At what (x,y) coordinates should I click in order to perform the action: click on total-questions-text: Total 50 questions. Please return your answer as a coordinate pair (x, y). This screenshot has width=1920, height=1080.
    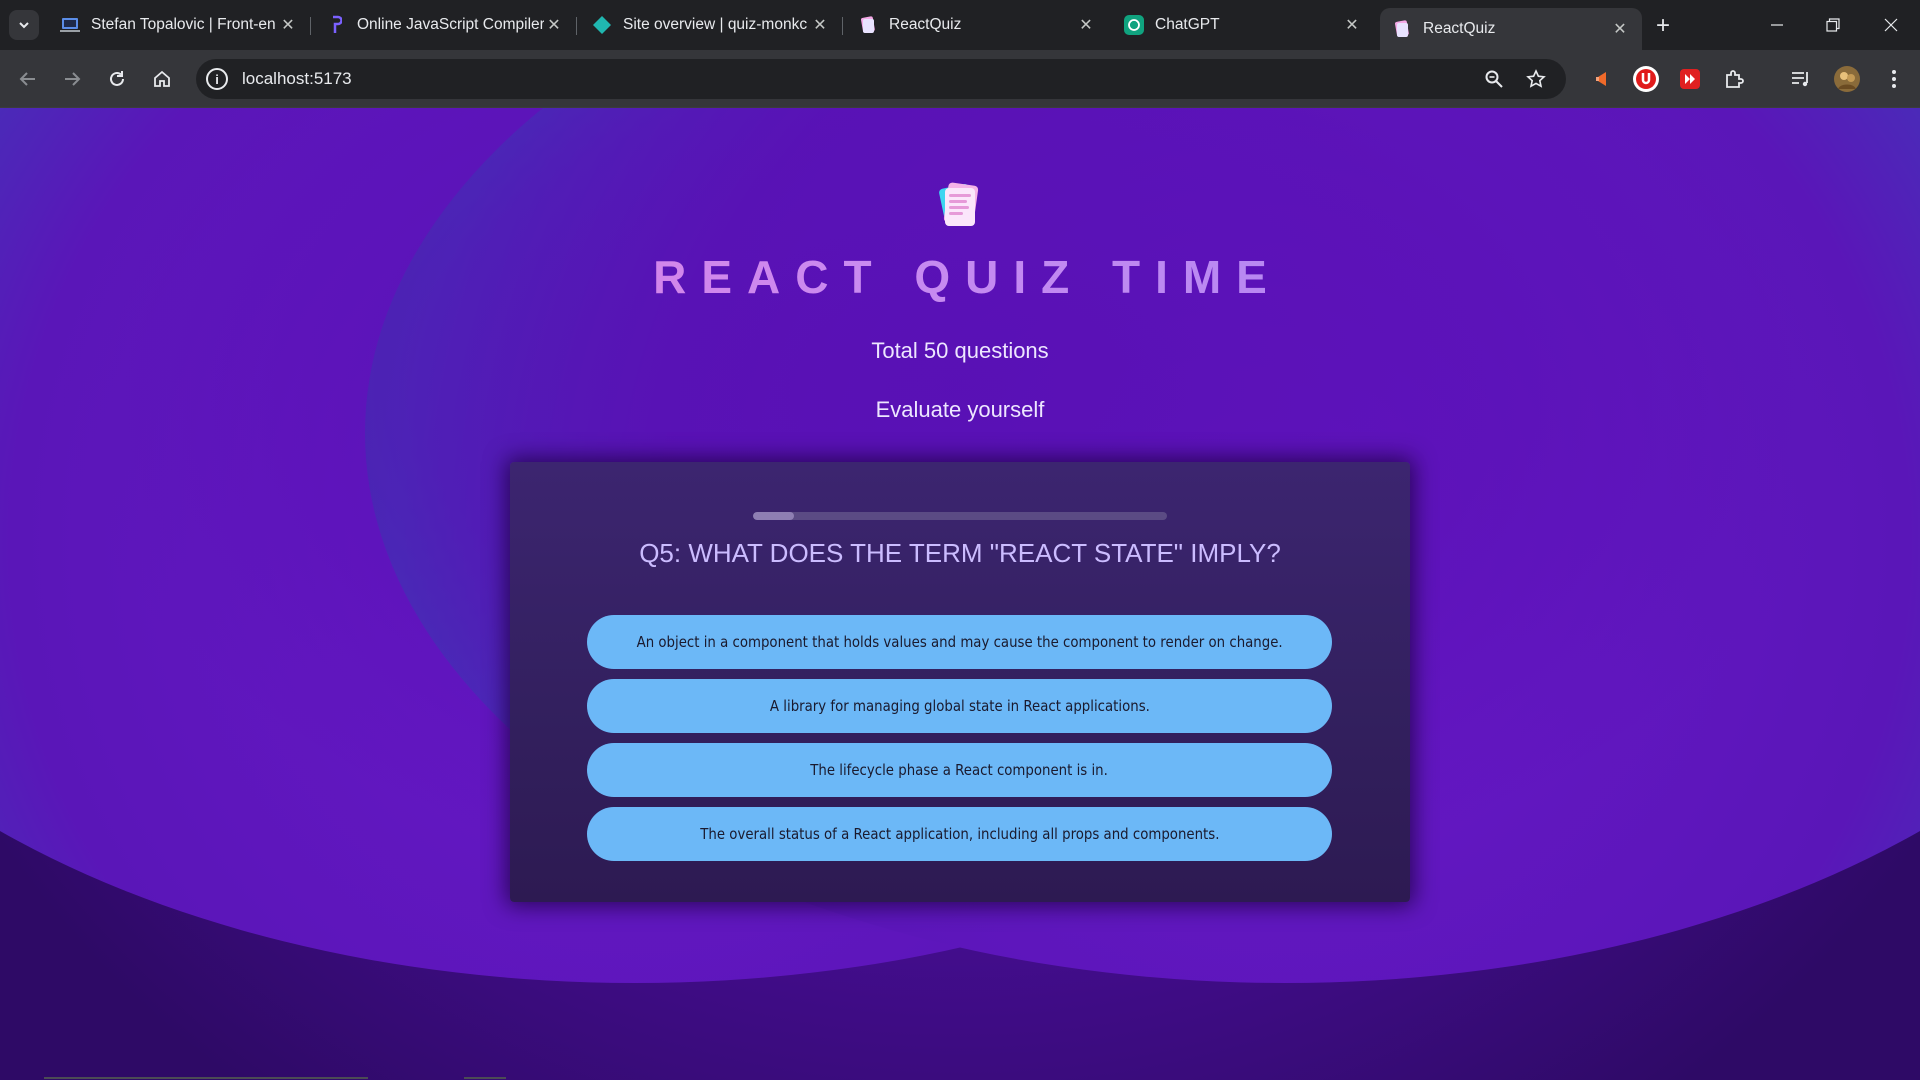
    Looking at the image, I should click on (960, 350).